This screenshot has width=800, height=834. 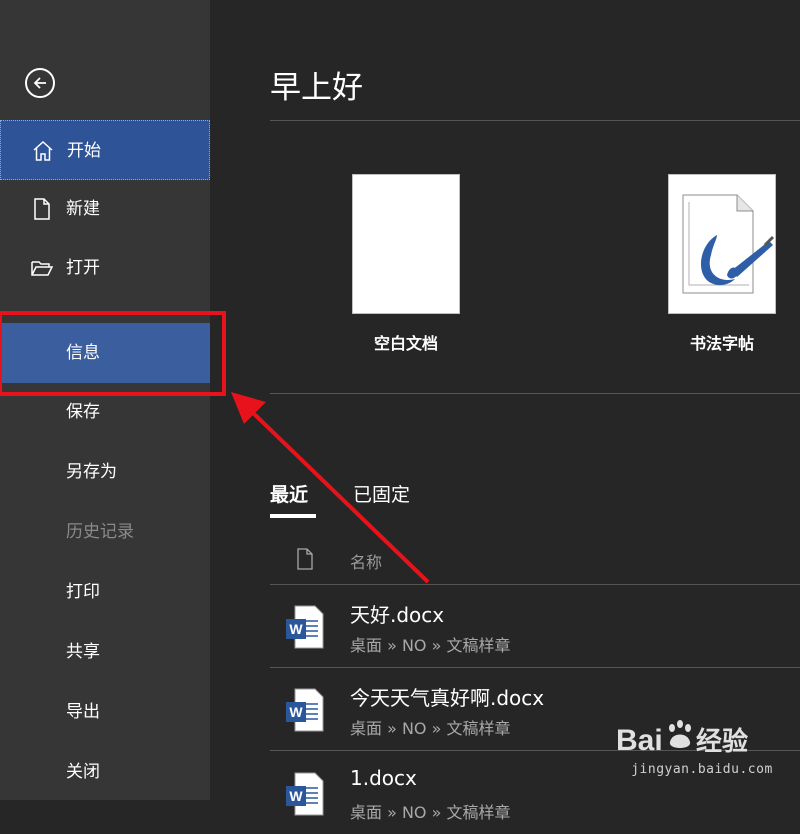 I want to click on greeting-title: 早上好, so click(x=316, y=88).